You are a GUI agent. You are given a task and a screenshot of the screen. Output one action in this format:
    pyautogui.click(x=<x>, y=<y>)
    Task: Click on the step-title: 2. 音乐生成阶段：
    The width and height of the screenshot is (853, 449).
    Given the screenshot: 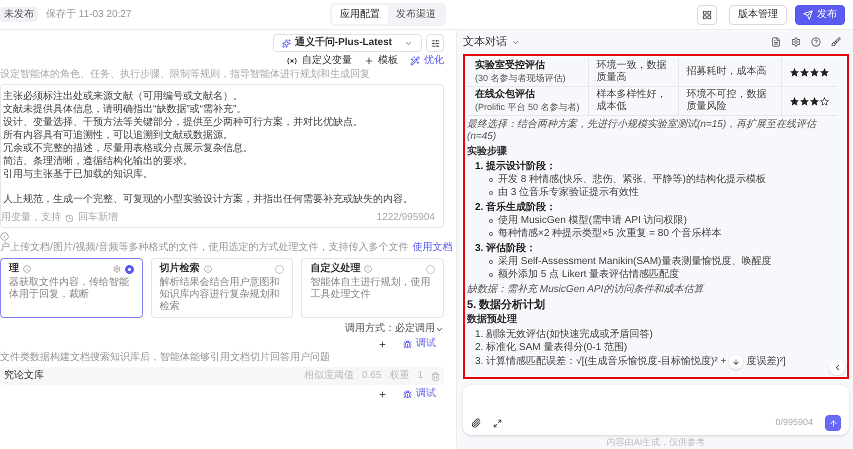 What is the action you would take?
    pyautogui.click(x=516, y=208)
    